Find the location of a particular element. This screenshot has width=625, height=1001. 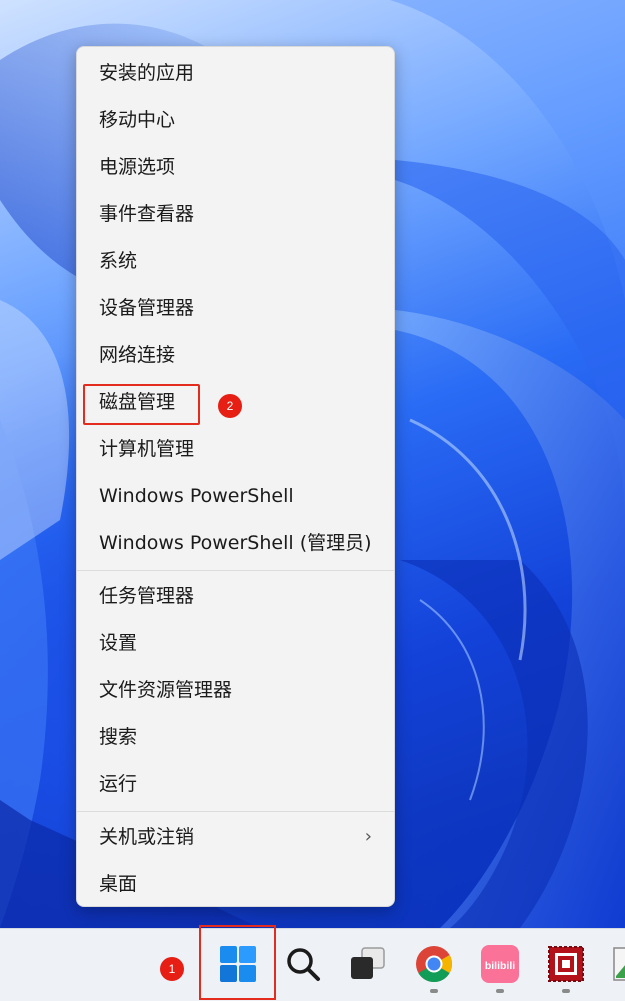

menu-item-label: 运行 is located at coordinates (118, 784).